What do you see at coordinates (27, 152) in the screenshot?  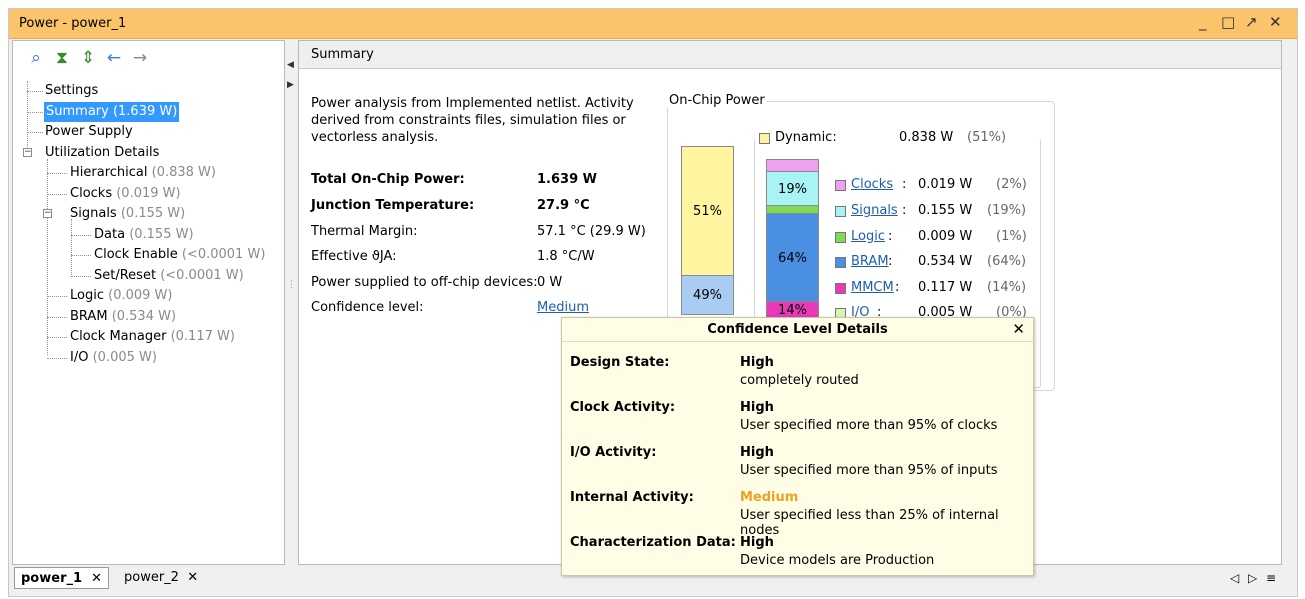 I see `collapse-utilization-icon: −` at bounding box center [27, 152].